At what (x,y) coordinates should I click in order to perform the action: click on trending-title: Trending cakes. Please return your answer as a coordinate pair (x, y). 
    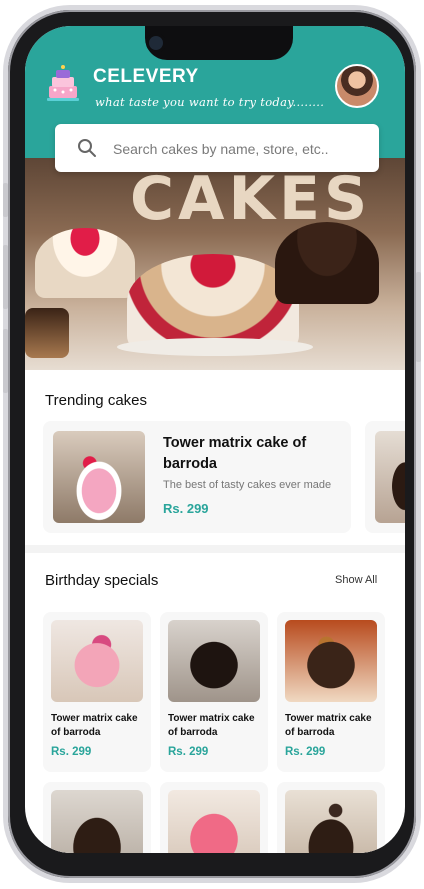
    Looking at the image, I should click on (96, 400).